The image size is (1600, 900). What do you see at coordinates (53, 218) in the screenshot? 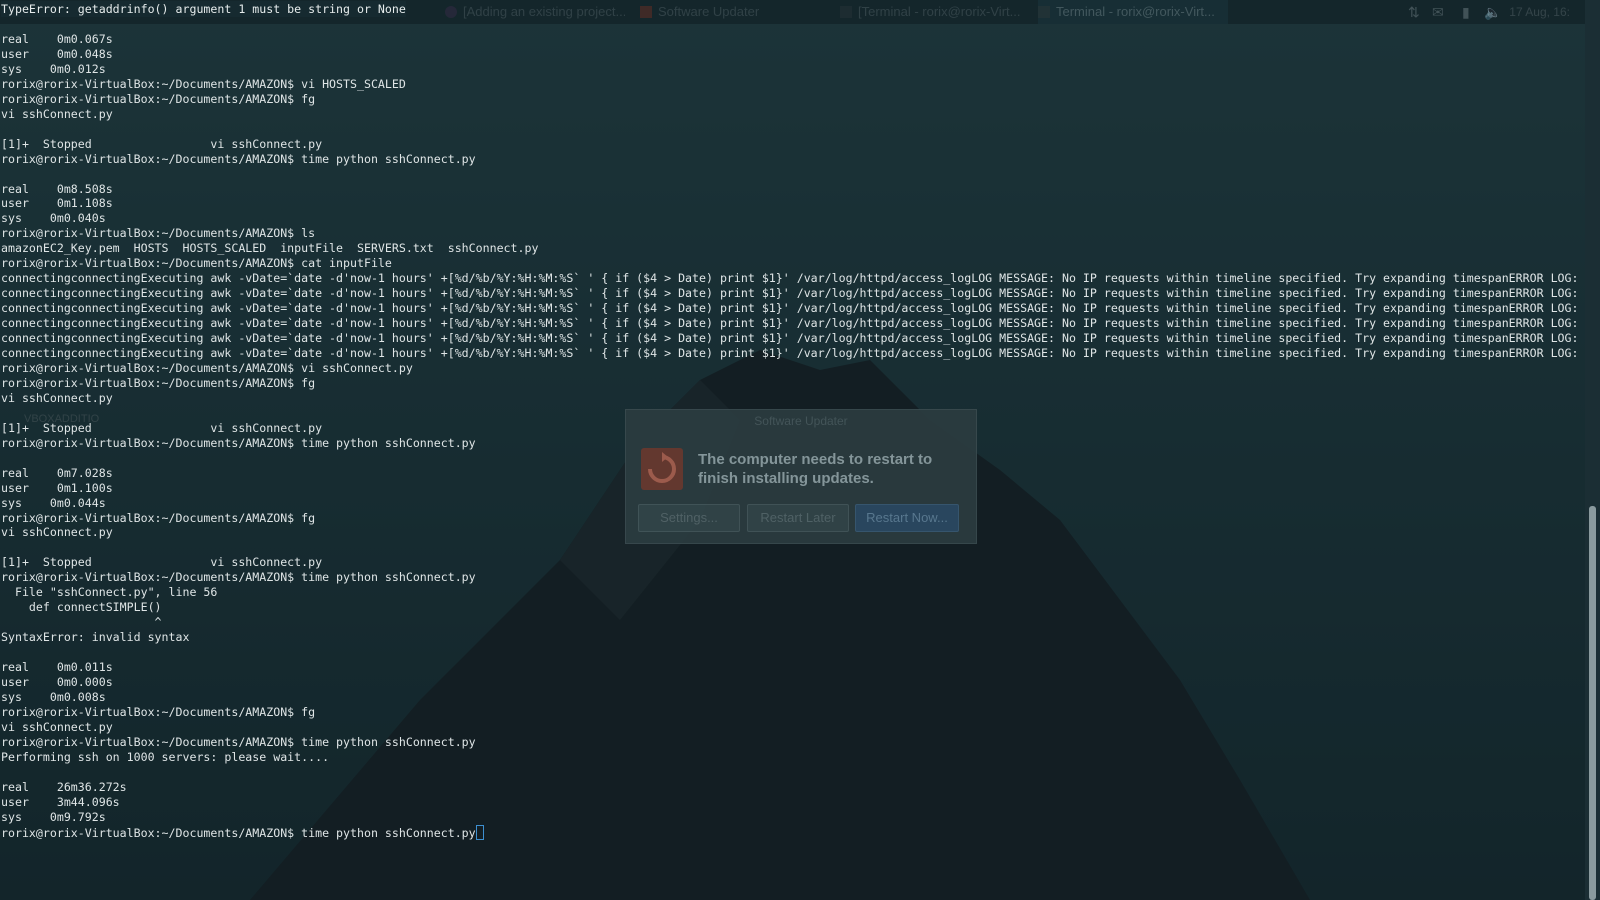
I see `terminal-line: sys 0m0.040s` at bounding box center [53, 218].